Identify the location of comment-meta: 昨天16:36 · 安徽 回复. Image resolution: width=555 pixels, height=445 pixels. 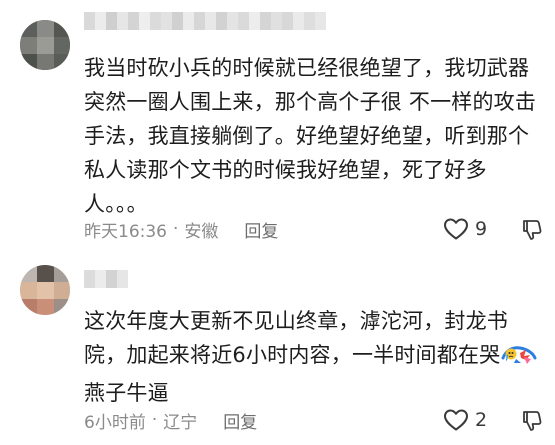
(181, 229).